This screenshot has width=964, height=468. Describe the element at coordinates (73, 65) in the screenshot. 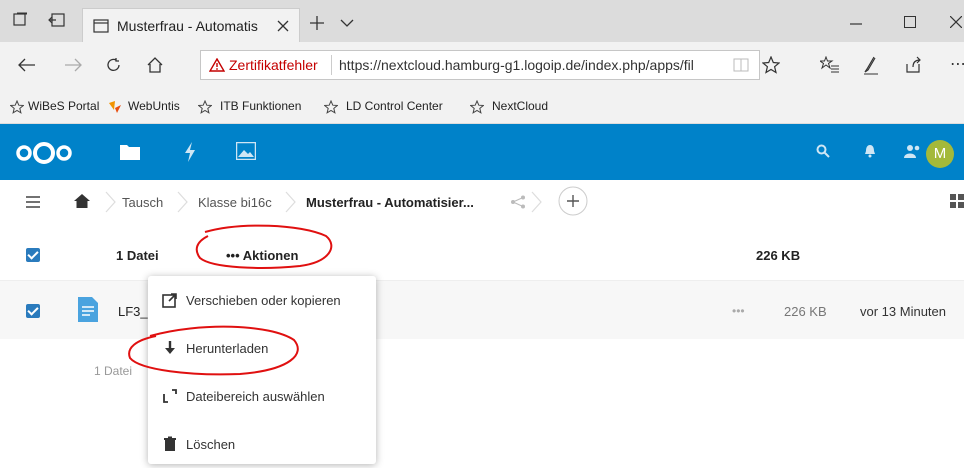

I see `forward-icon` at that location.